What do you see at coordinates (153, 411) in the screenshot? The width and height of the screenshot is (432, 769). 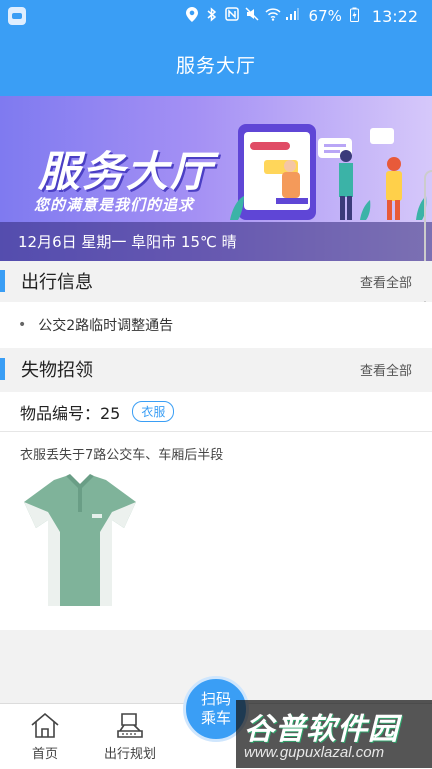 I see `item-category-tag: 衣服` at bounding box center [153, 411].